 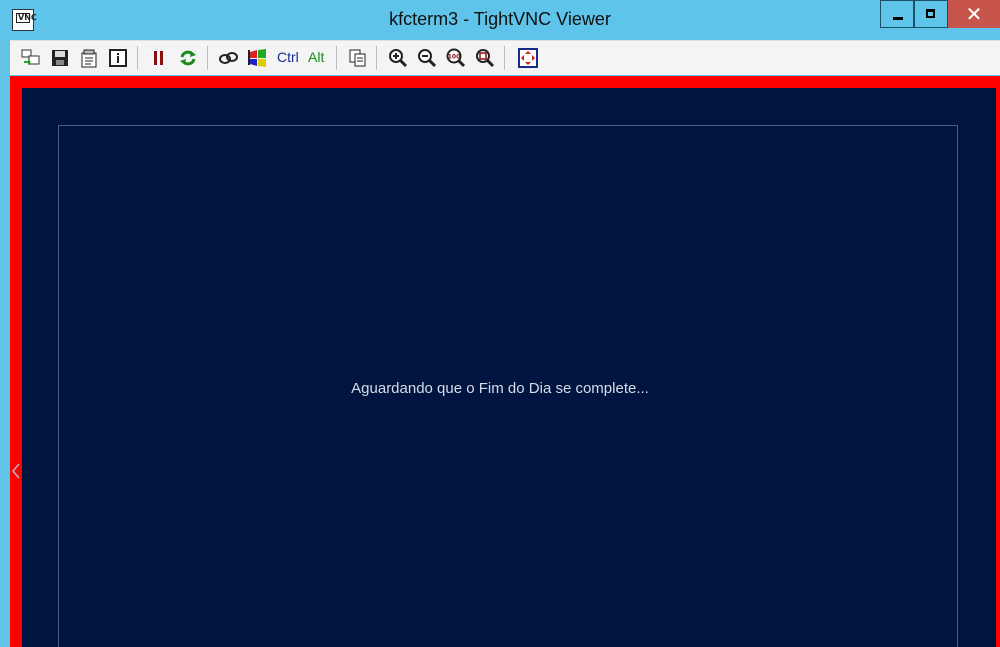 I want to click on zoom-100-icon: 100, so click(x=456, y=58).